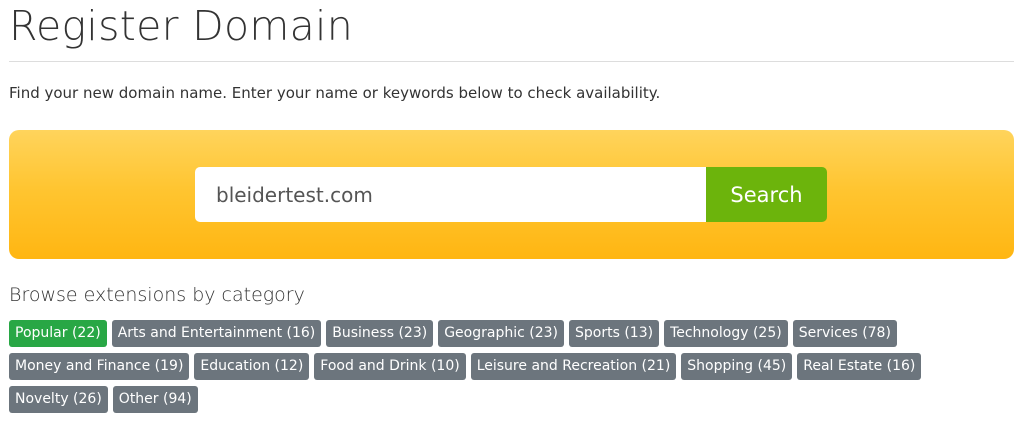  I want to click on category-arts-and-entertainment: Arts and Entertainment (16), so click(216, 333).